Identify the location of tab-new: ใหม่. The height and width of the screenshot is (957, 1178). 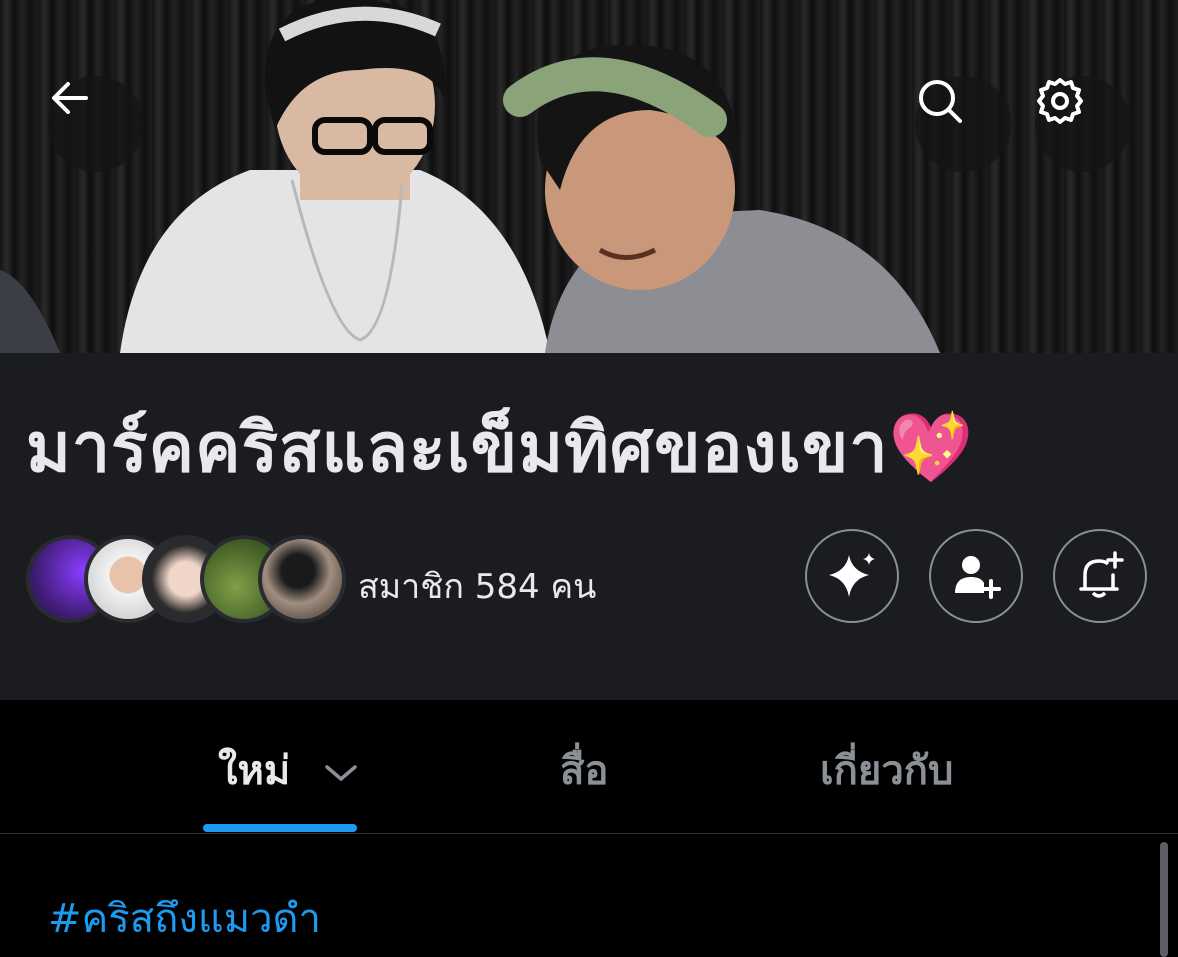
(288, 770).